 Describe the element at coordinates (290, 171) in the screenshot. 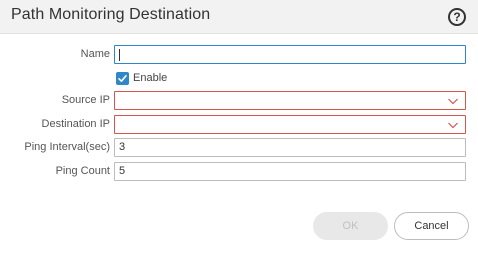

I see `ping-count-input: 5` at that location.